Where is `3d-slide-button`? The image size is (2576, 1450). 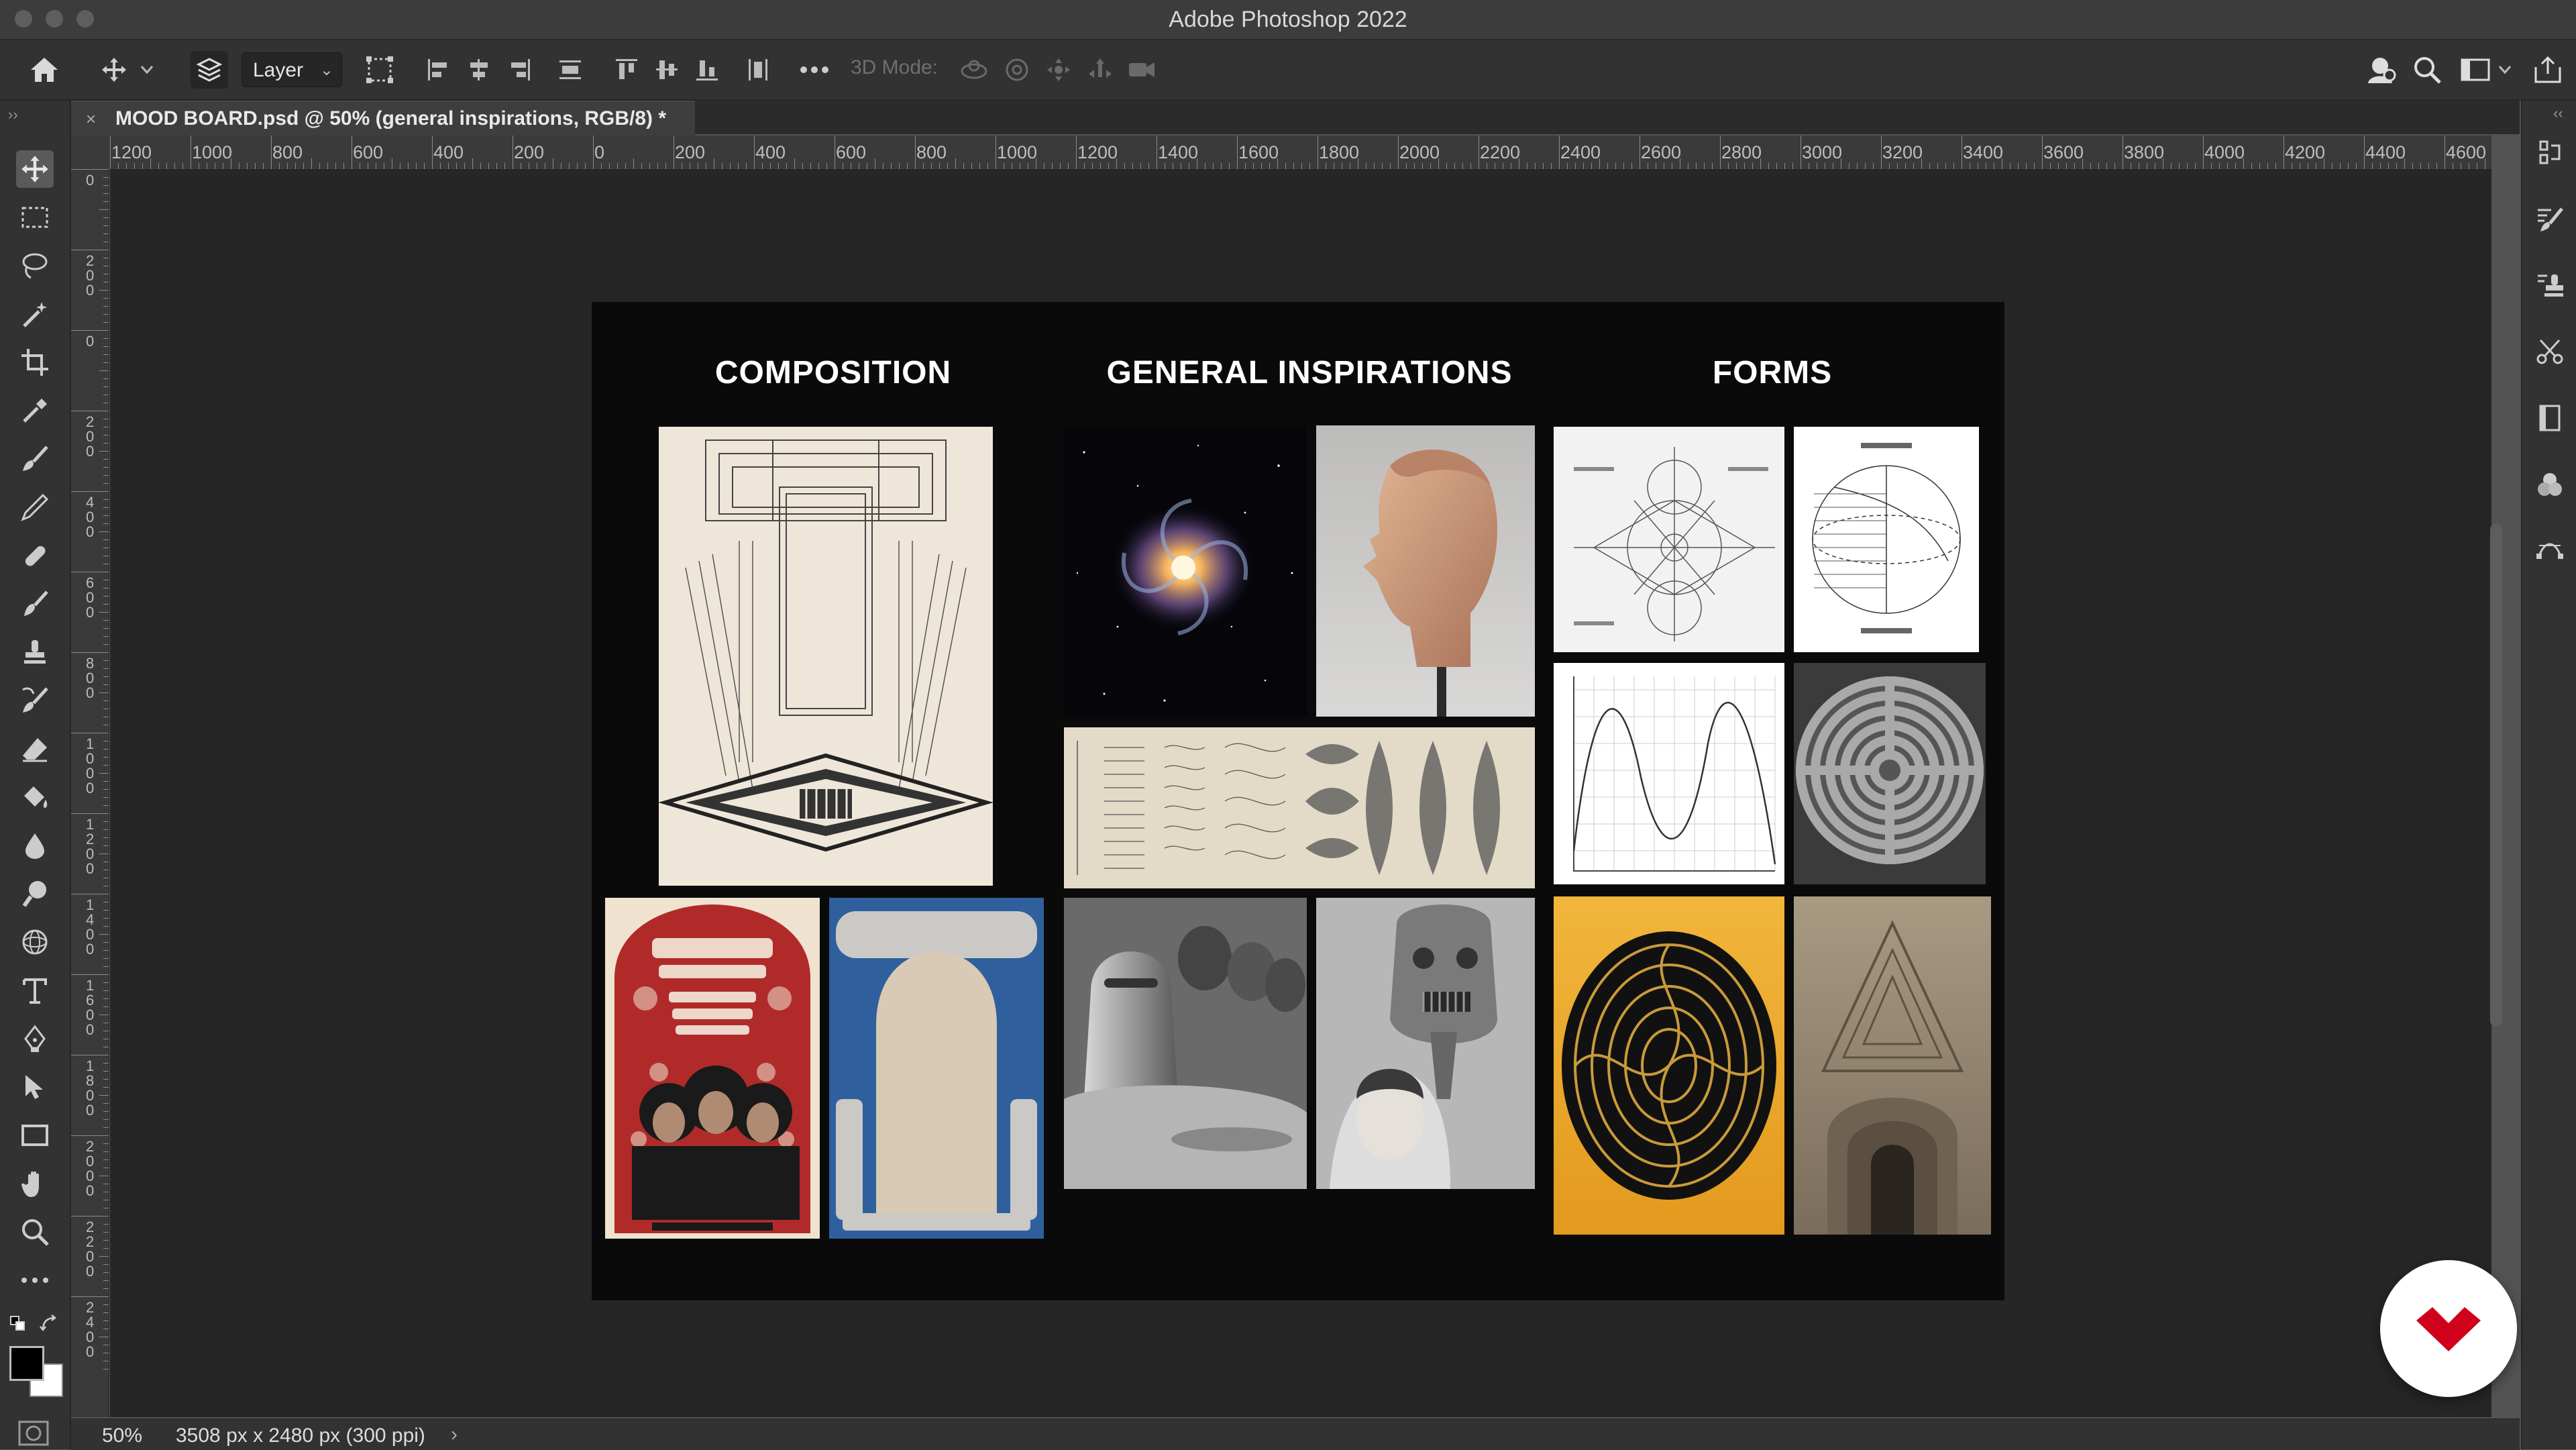
3d-slide-button is located at coordinates (1100, 70).